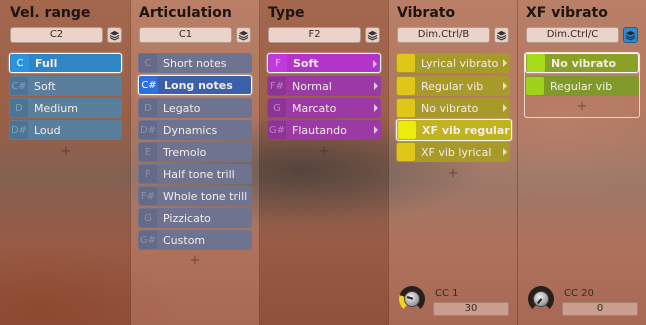 This screenshot has height=325, width=646. I want to click on cc-value-field: 30, so click(471, 309).